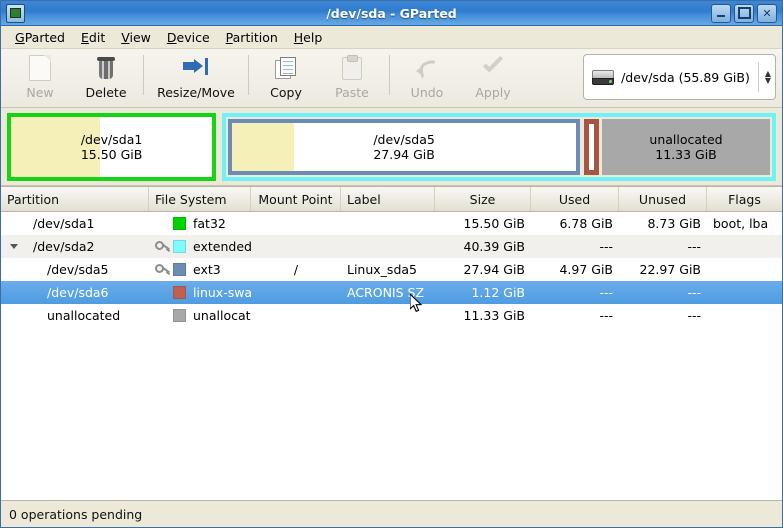  I want to click on resize-move-button: Resize/Move, so click(196, 77).